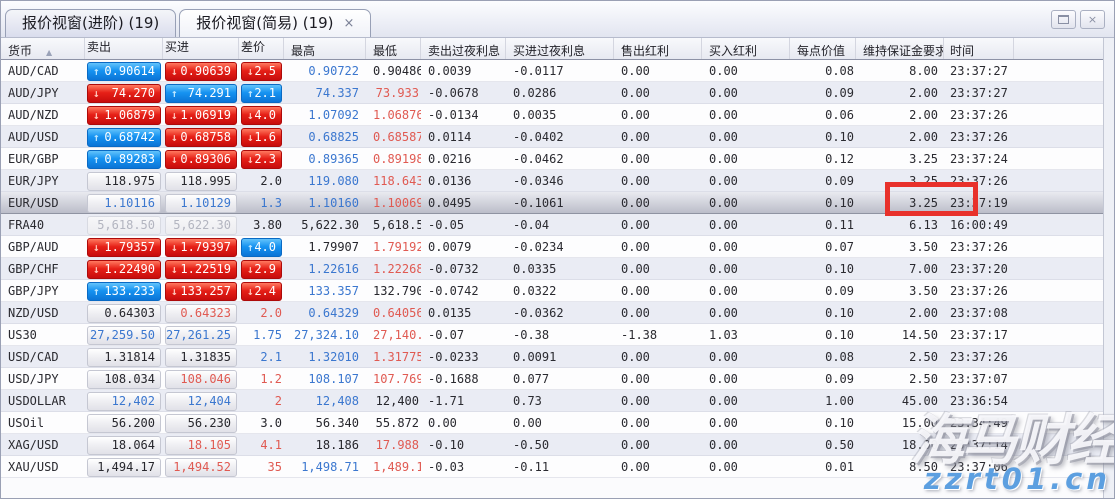  What do you see at coordinates (839, 313) in the screenshot?
I see `cell-per_point: 0.10` at bounding box center [839, 313].